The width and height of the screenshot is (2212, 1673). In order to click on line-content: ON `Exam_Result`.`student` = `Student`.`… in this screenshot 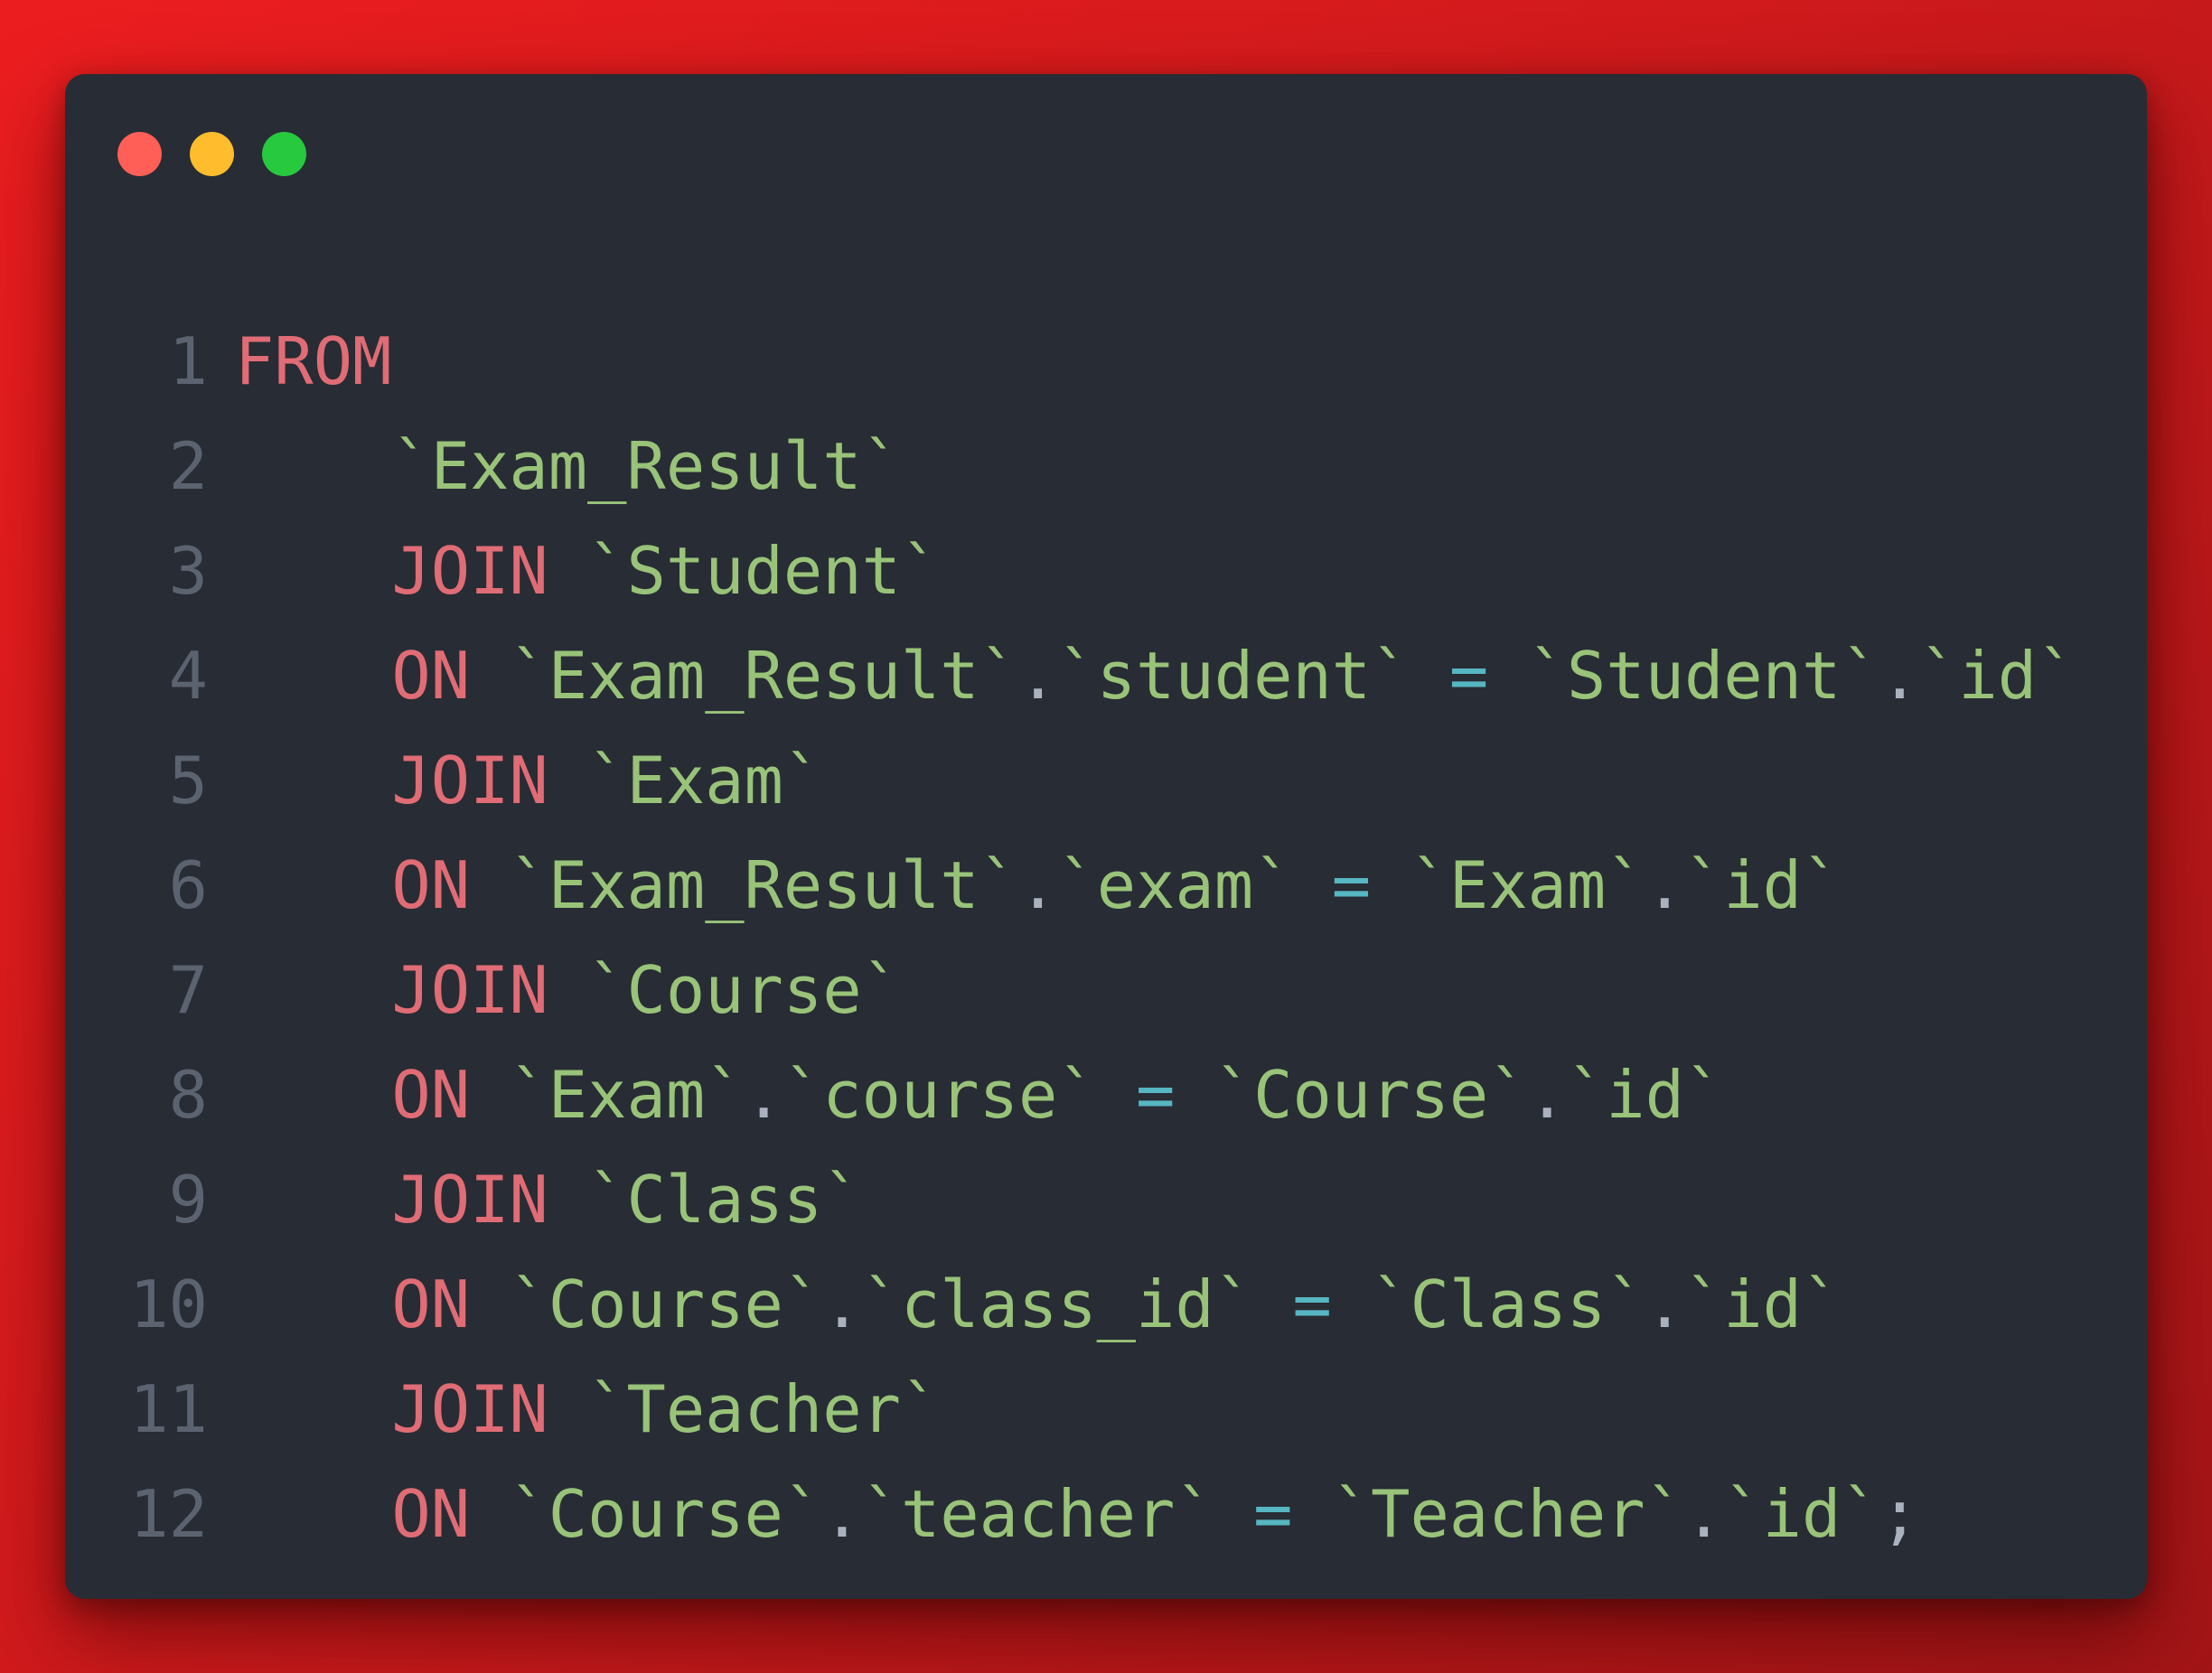, I will do `click(1155, 675)`.